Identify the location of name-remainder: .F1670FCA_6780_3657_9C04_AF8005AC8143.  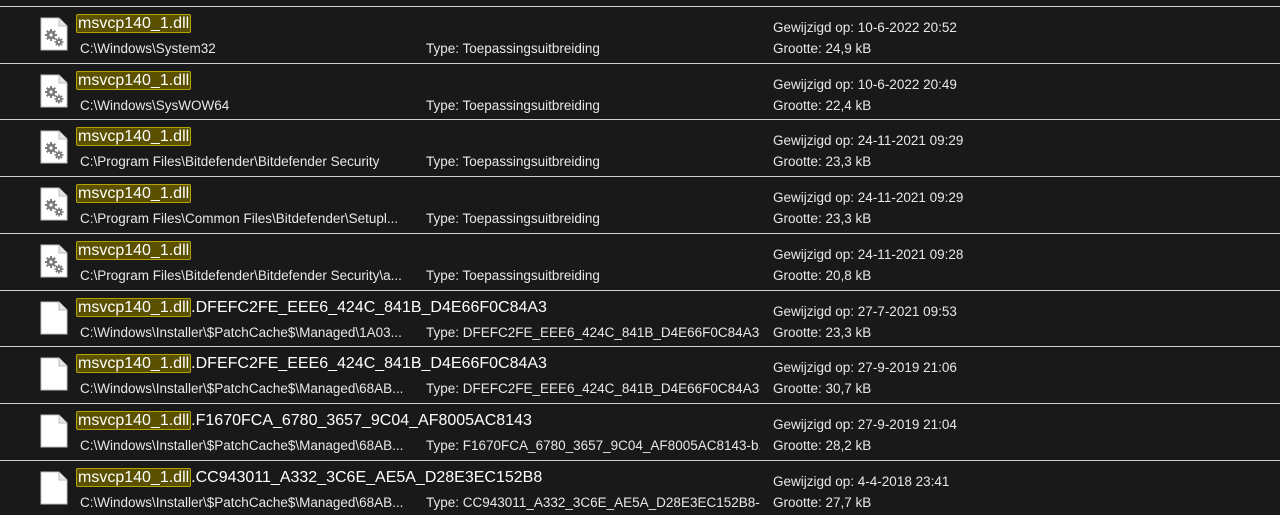
(361, 420).